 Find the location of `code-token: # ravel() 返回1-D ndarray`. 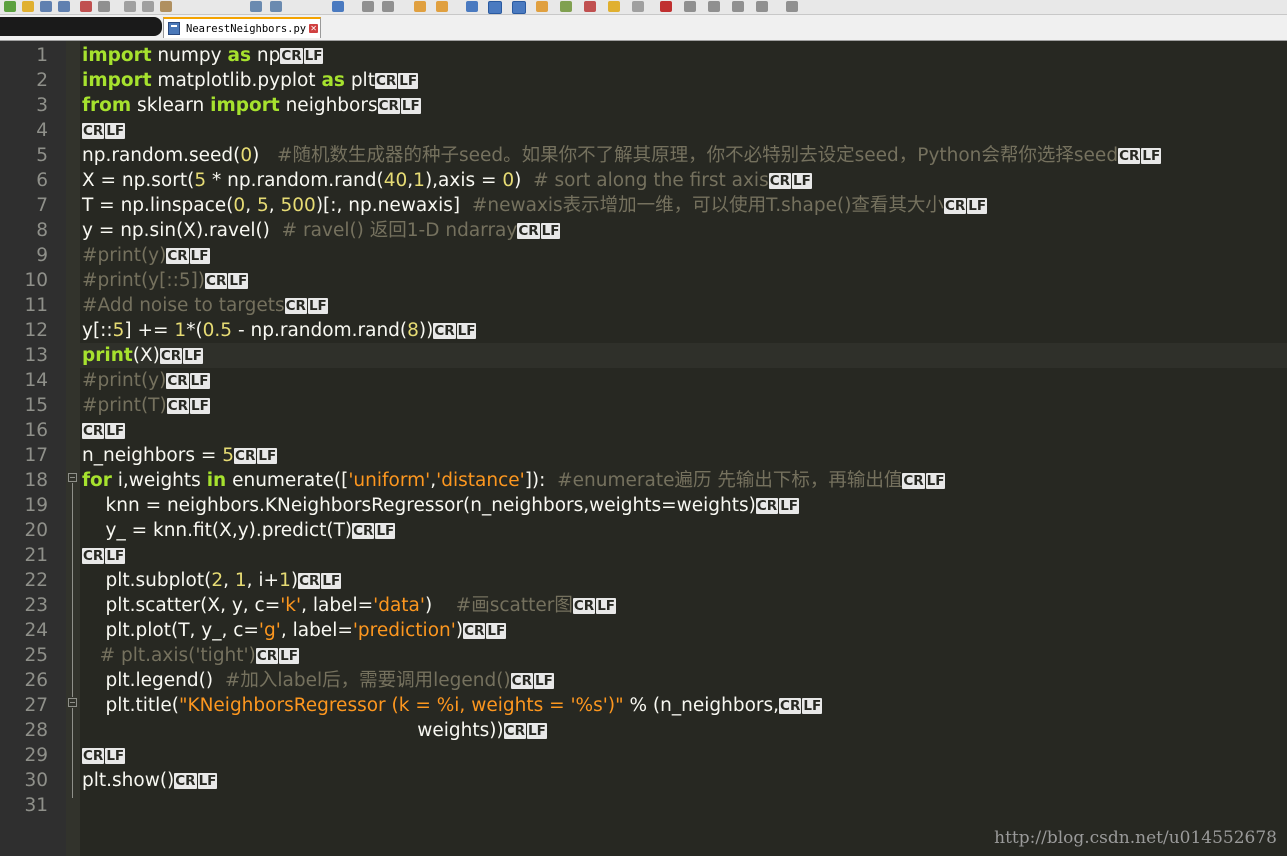

code-token: # ravel() 返回1-D ndarray is located at coordinates (399, 230).